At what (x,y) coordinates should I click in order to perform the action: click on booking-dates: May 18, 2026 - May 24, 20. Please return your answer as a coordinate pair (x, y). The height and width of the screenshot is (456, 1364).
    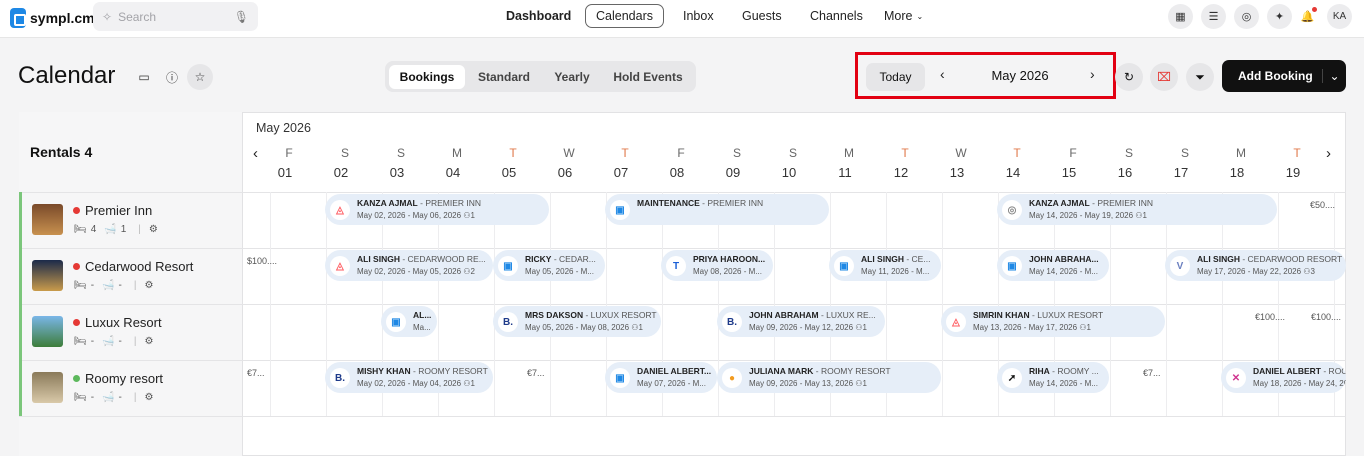
    Looking at the image, I should click on (1299, 383).